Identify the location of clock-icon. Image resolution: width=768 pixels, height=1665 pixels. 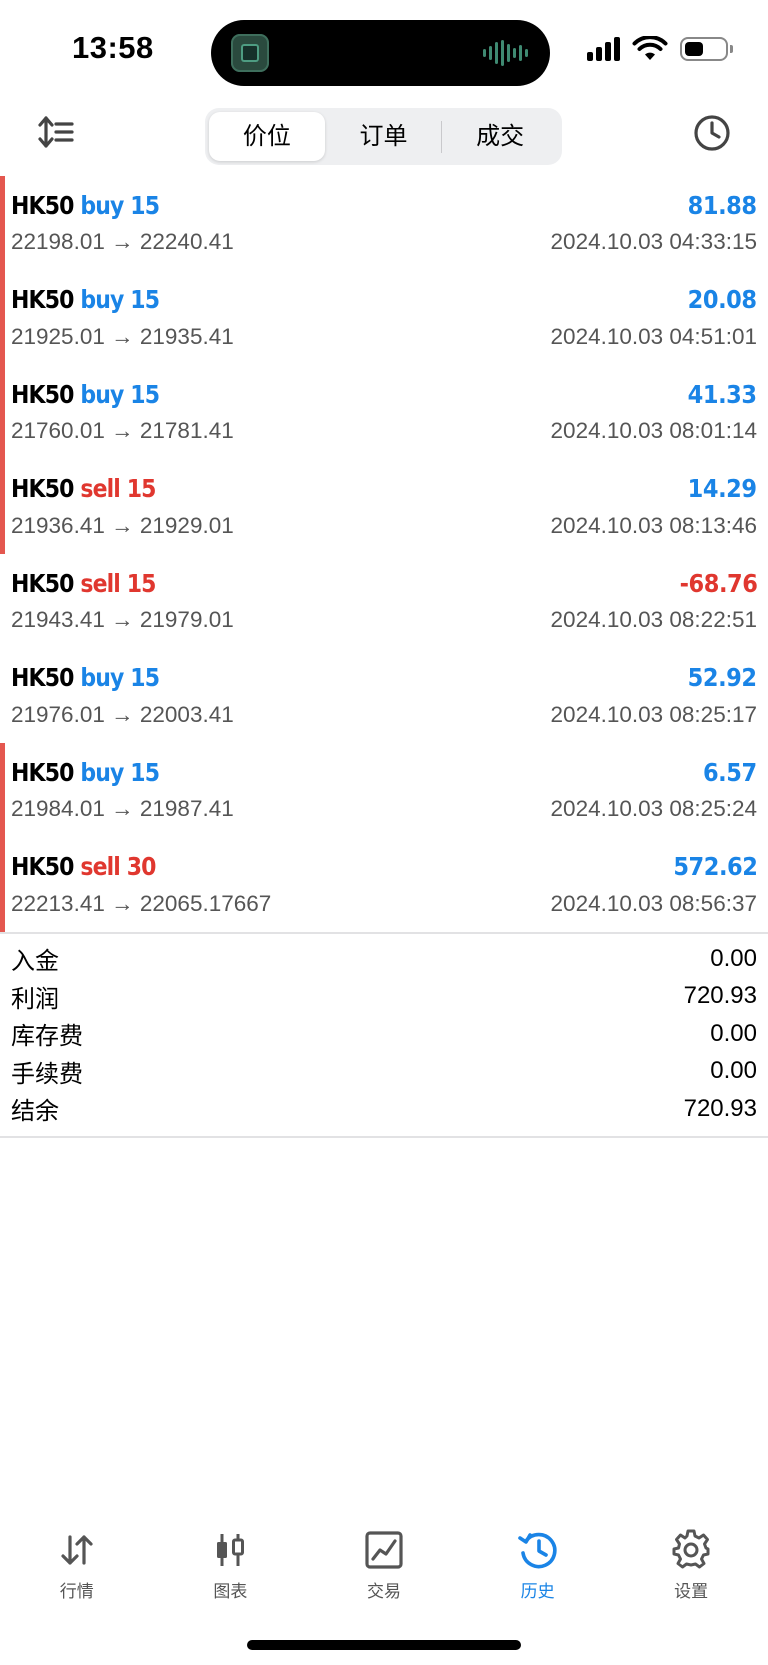
(712, 133).